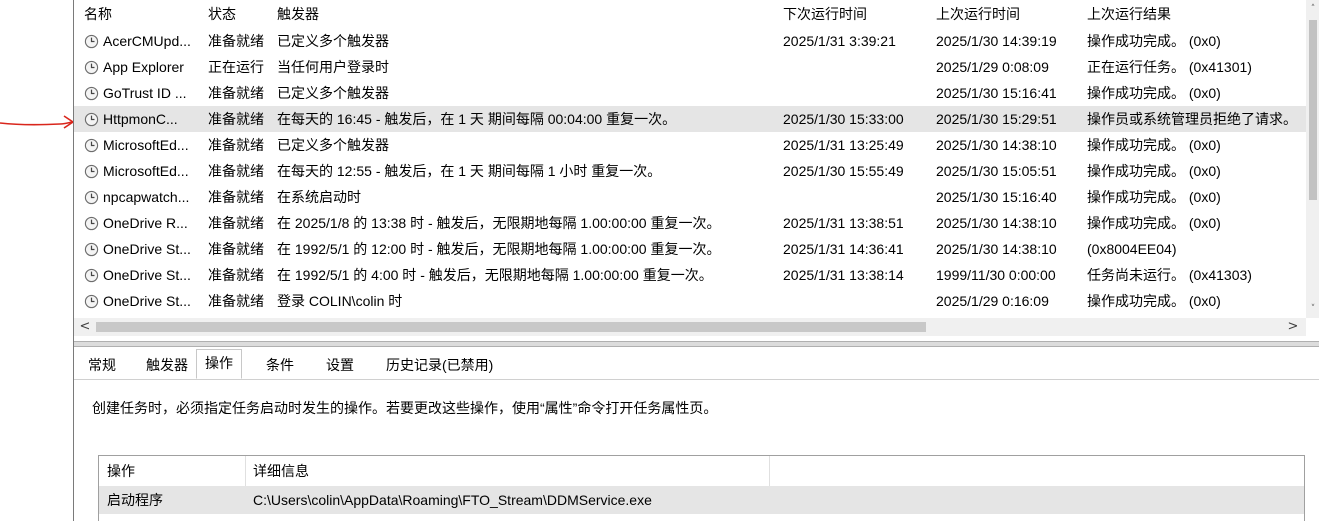  Describe the element at coordinates (996, 119) in the screenshot. I see `task-last-run: 2025/1/30 15:29:51` at that location.